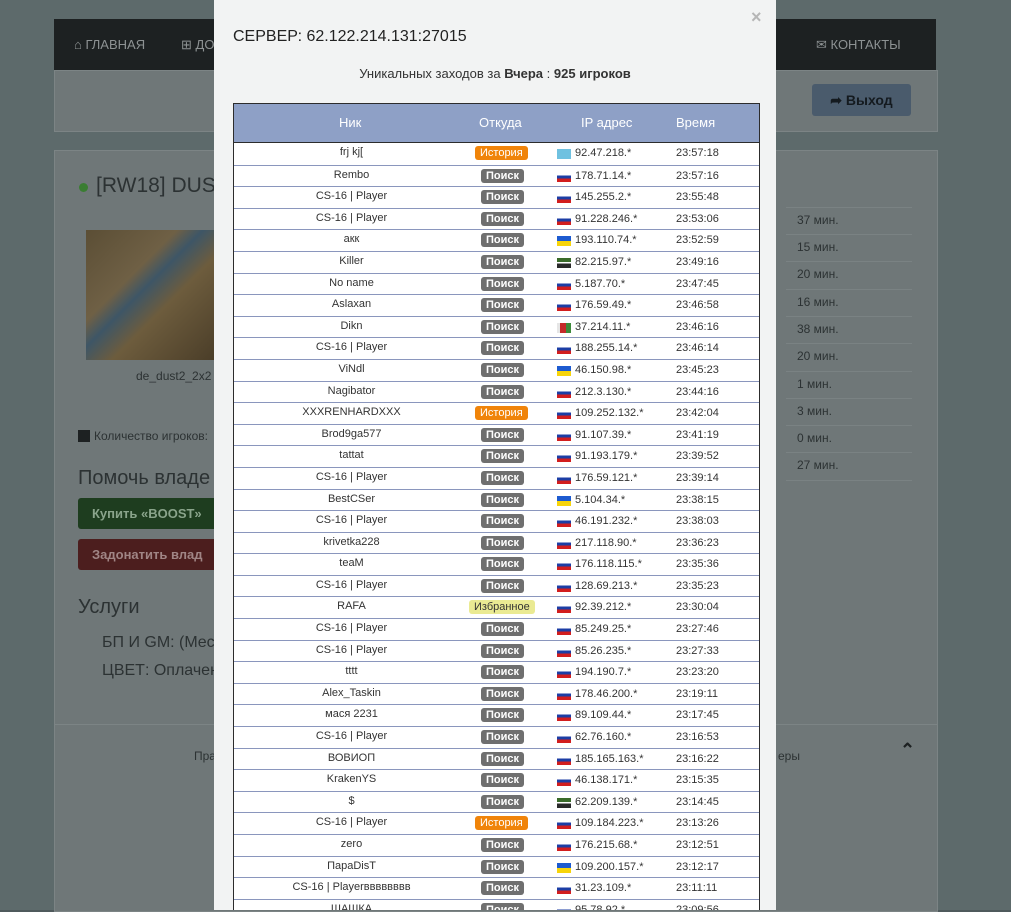 Image resolution: width=1011 pixels, height=912 pixels. I want to click on table-row: ШАШКА Поиск 95.78.92.* 23:09:56, so click(496, 904).